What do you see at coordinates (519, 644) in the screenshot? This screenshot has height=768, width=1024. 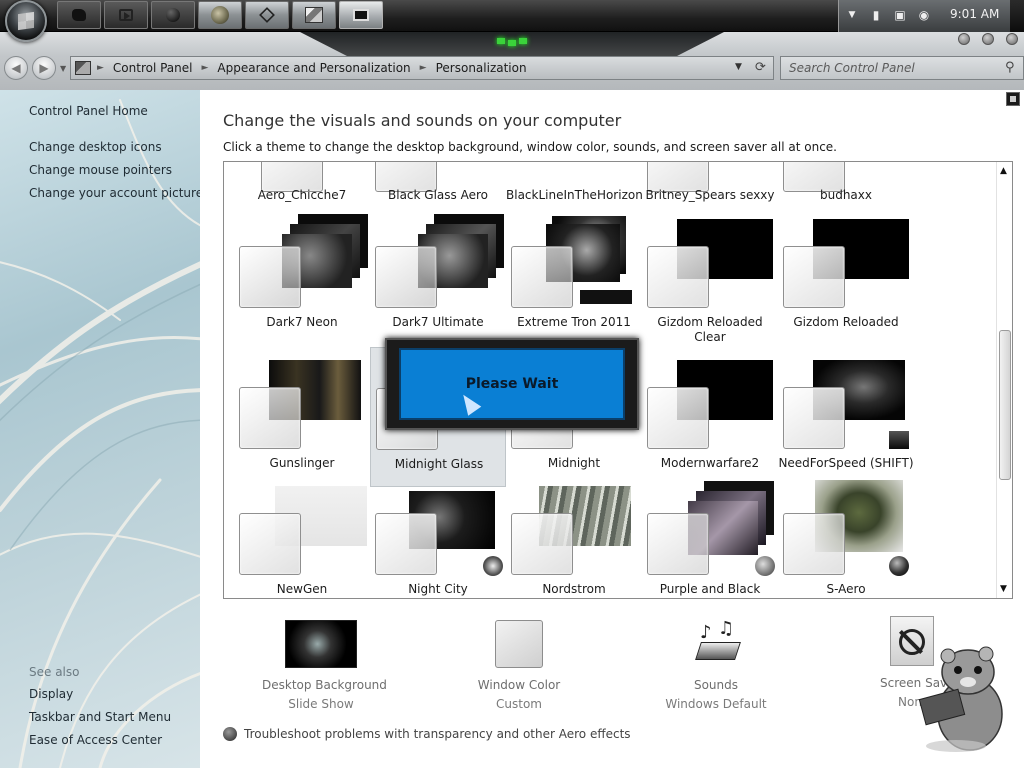 I see `window-color-swatch` at bounding box center [519, 644].